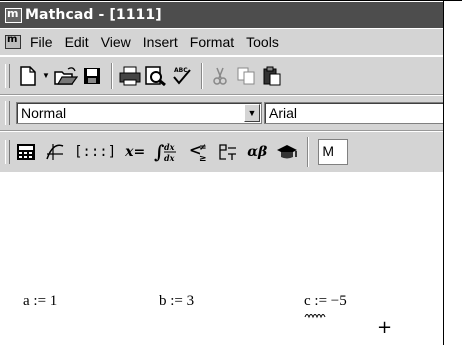 This screenshot has width=462, height=346. I want to click on greek-icon: αβ, so click(257, 152).